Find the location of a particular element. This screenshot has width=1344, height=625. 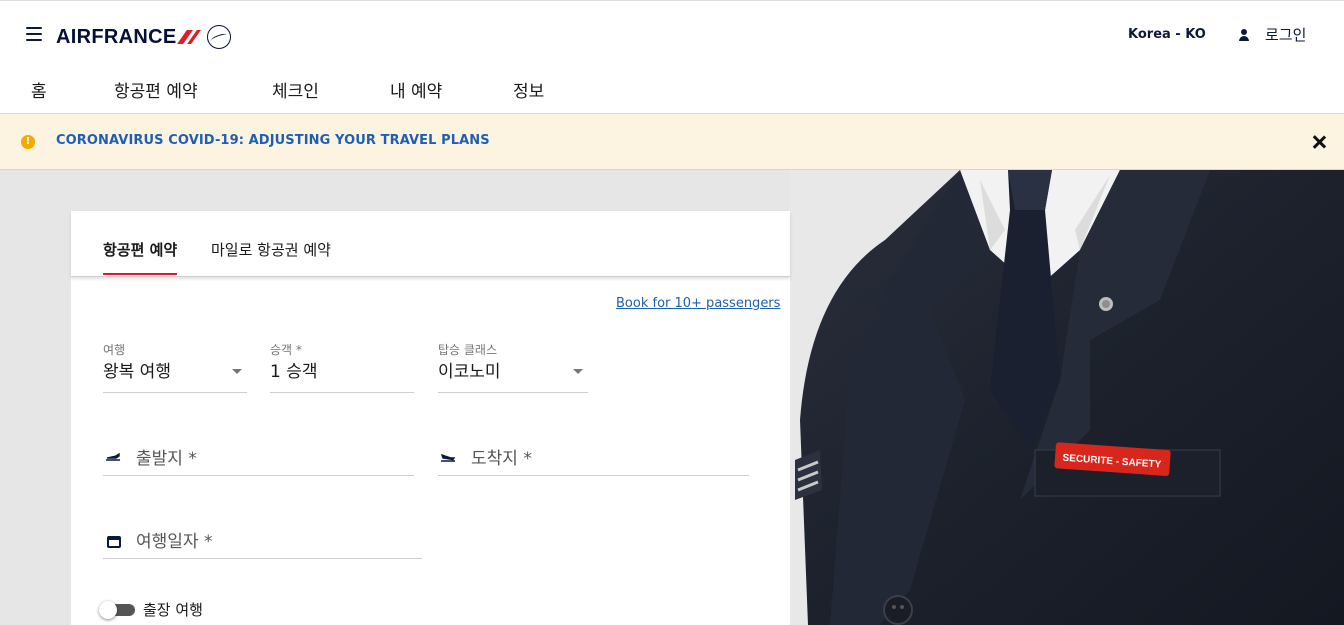

passengers-select: 승객 * 1 승객 is located at coordinates (342, 367).